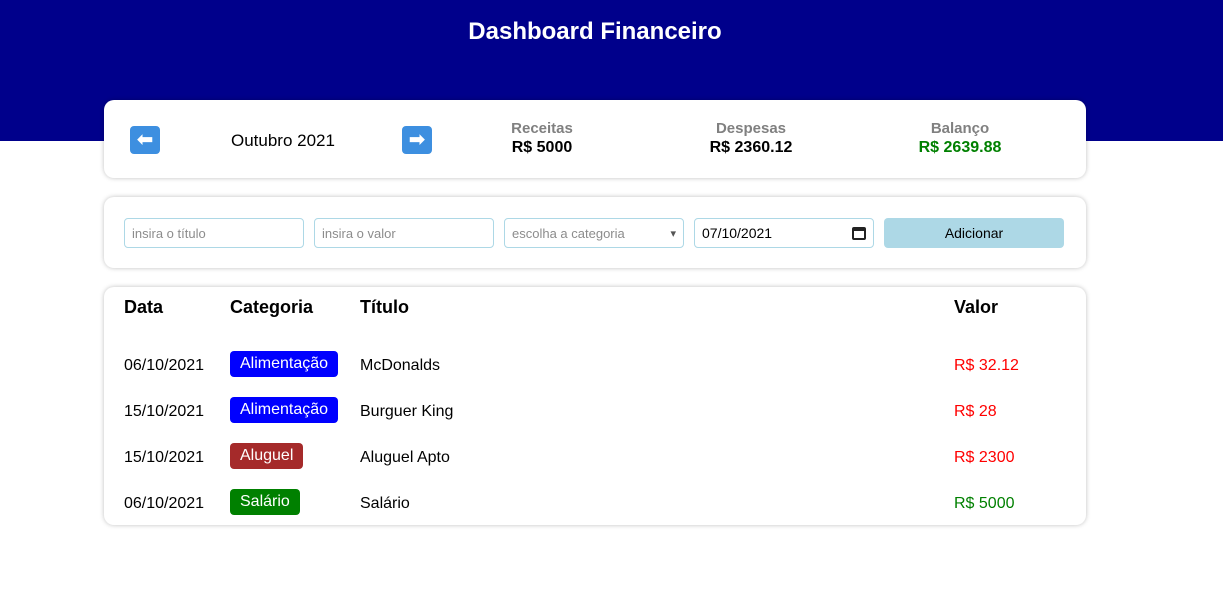  I want to click on row-value: R$ 32.12, so click(986, 365).